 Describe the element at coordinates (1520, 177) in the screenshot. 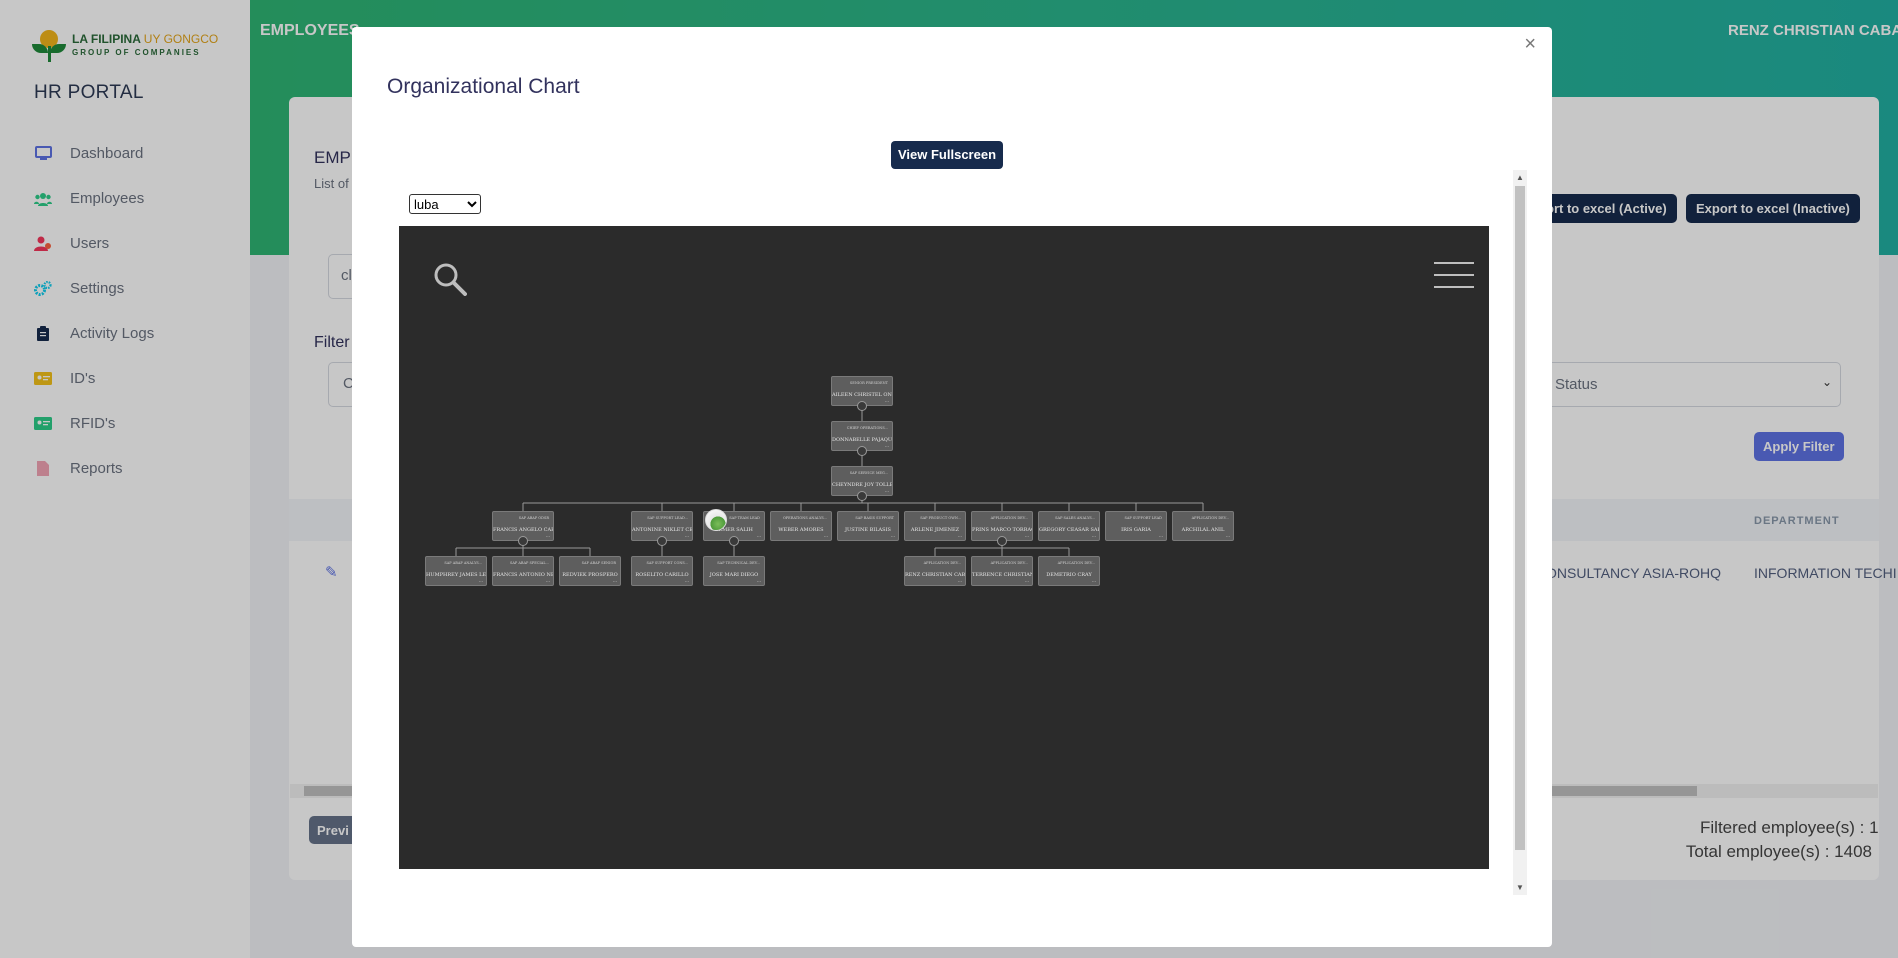

I see `scroll-up-icon: ▲` at that location.